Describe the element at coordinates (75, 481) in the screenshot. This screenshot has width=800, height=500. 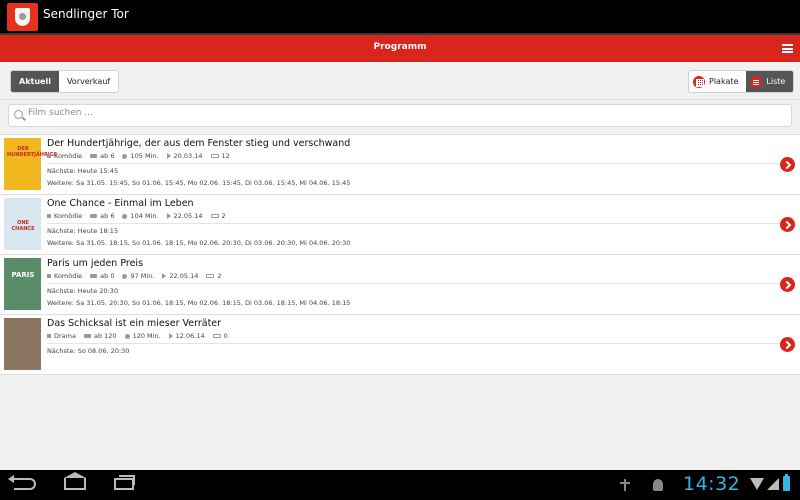
I see `home-icon` at that location.